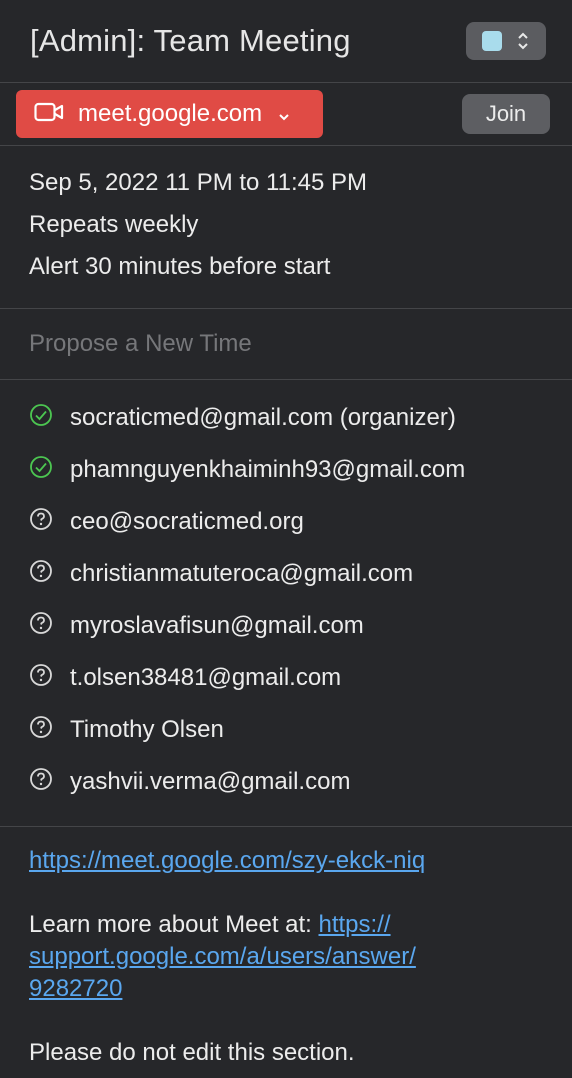  I want to click on attendee-row: yashvii.verma@gmail.com, so click(300, 782).